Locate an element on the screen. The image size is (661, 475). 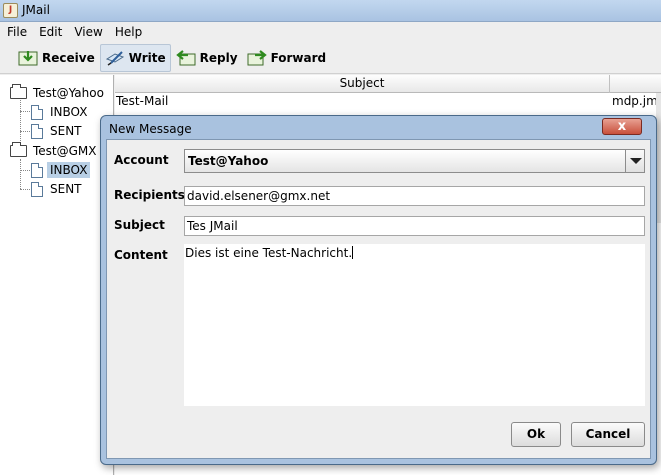
recipients-label: Recipients is located at coordinates (149, 195).